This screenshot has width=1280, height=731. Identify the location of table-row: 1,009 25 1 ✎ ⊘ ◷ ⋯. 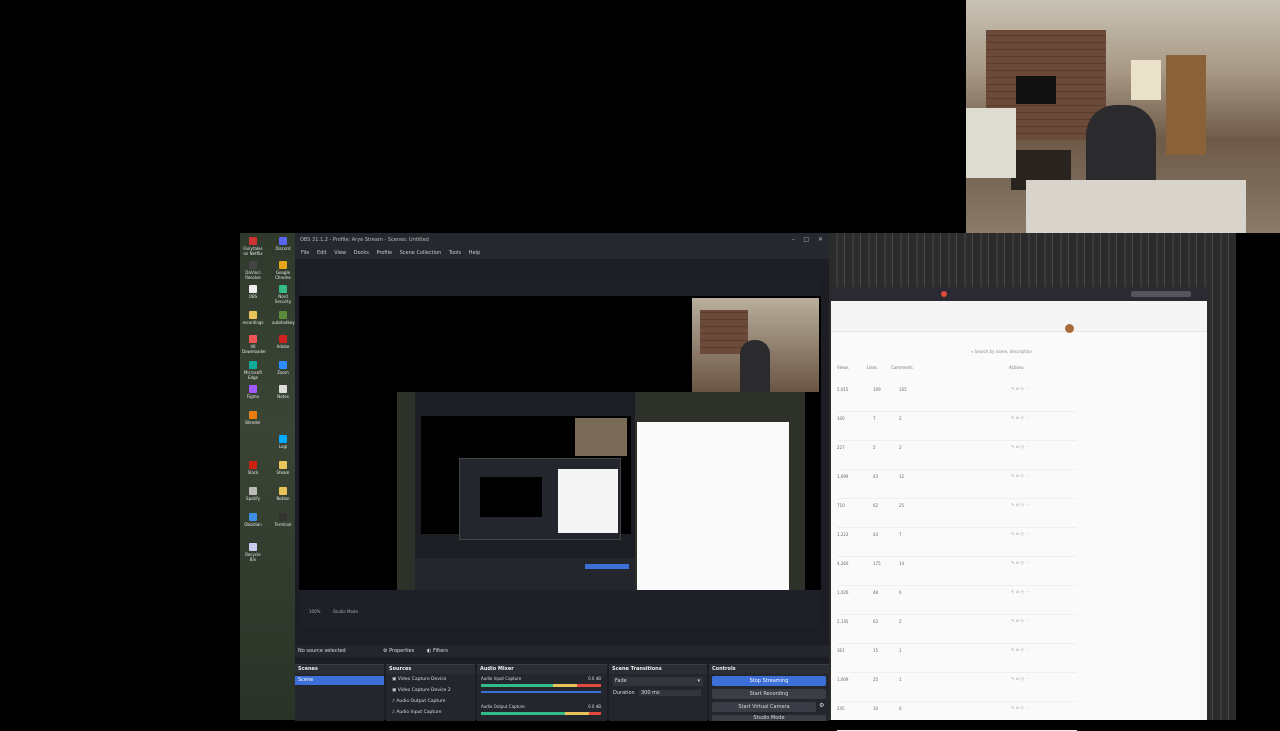
(957, 687).